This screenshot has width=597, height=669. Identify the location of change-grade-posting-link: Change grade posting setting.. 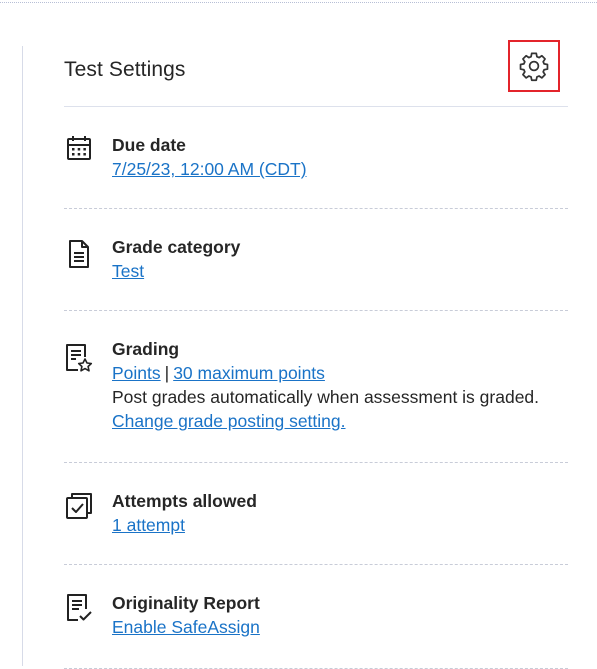
(229, 421).